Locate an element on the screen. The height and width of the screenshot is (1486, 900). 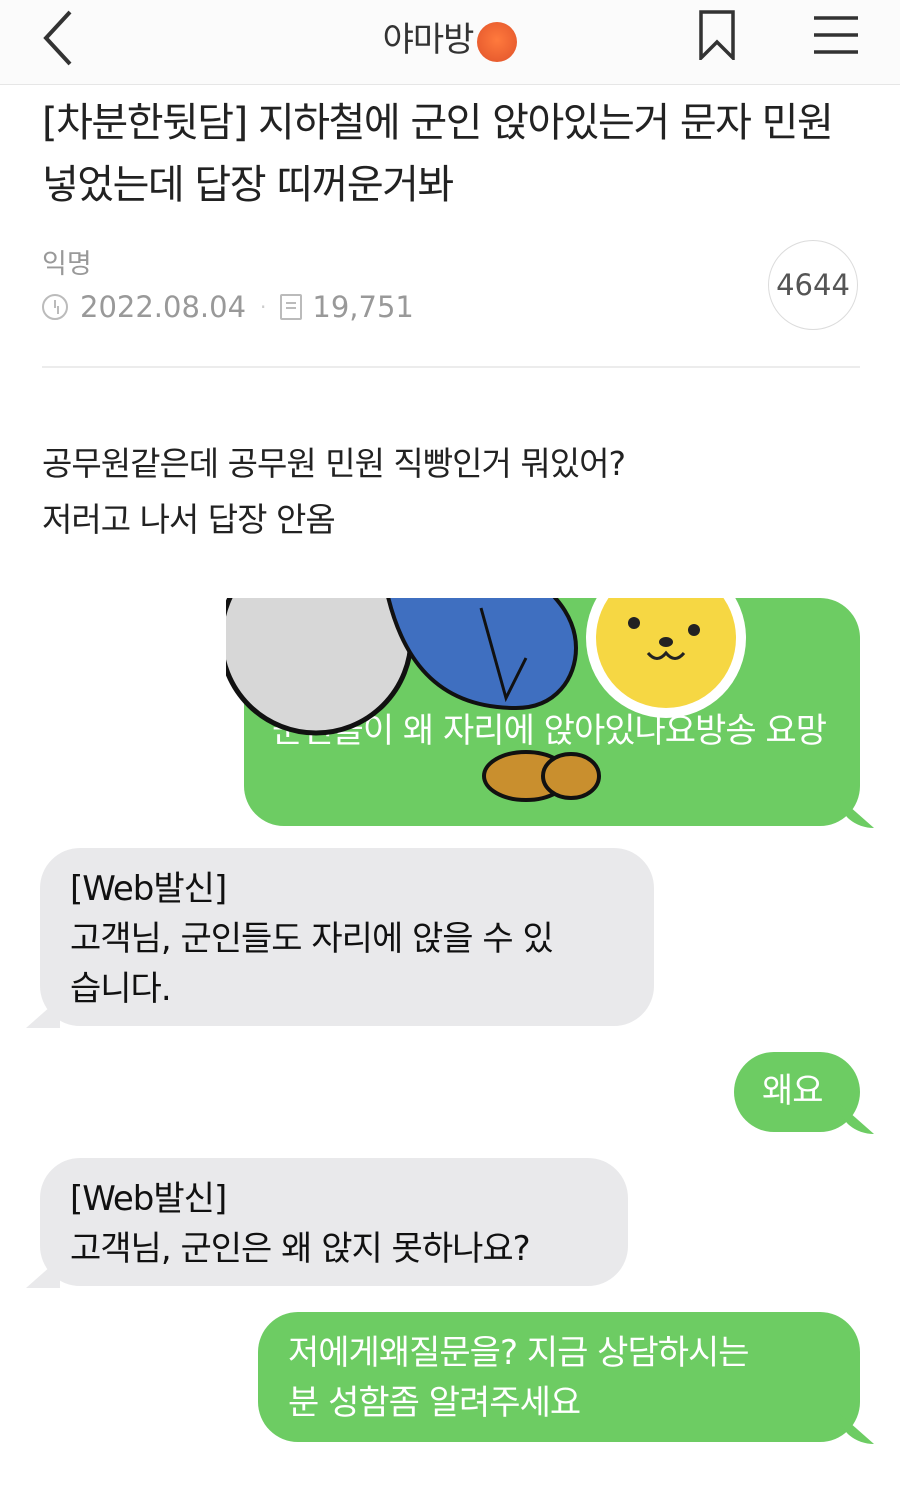
board-title: 야마방 is located at coordinates (450, 37).